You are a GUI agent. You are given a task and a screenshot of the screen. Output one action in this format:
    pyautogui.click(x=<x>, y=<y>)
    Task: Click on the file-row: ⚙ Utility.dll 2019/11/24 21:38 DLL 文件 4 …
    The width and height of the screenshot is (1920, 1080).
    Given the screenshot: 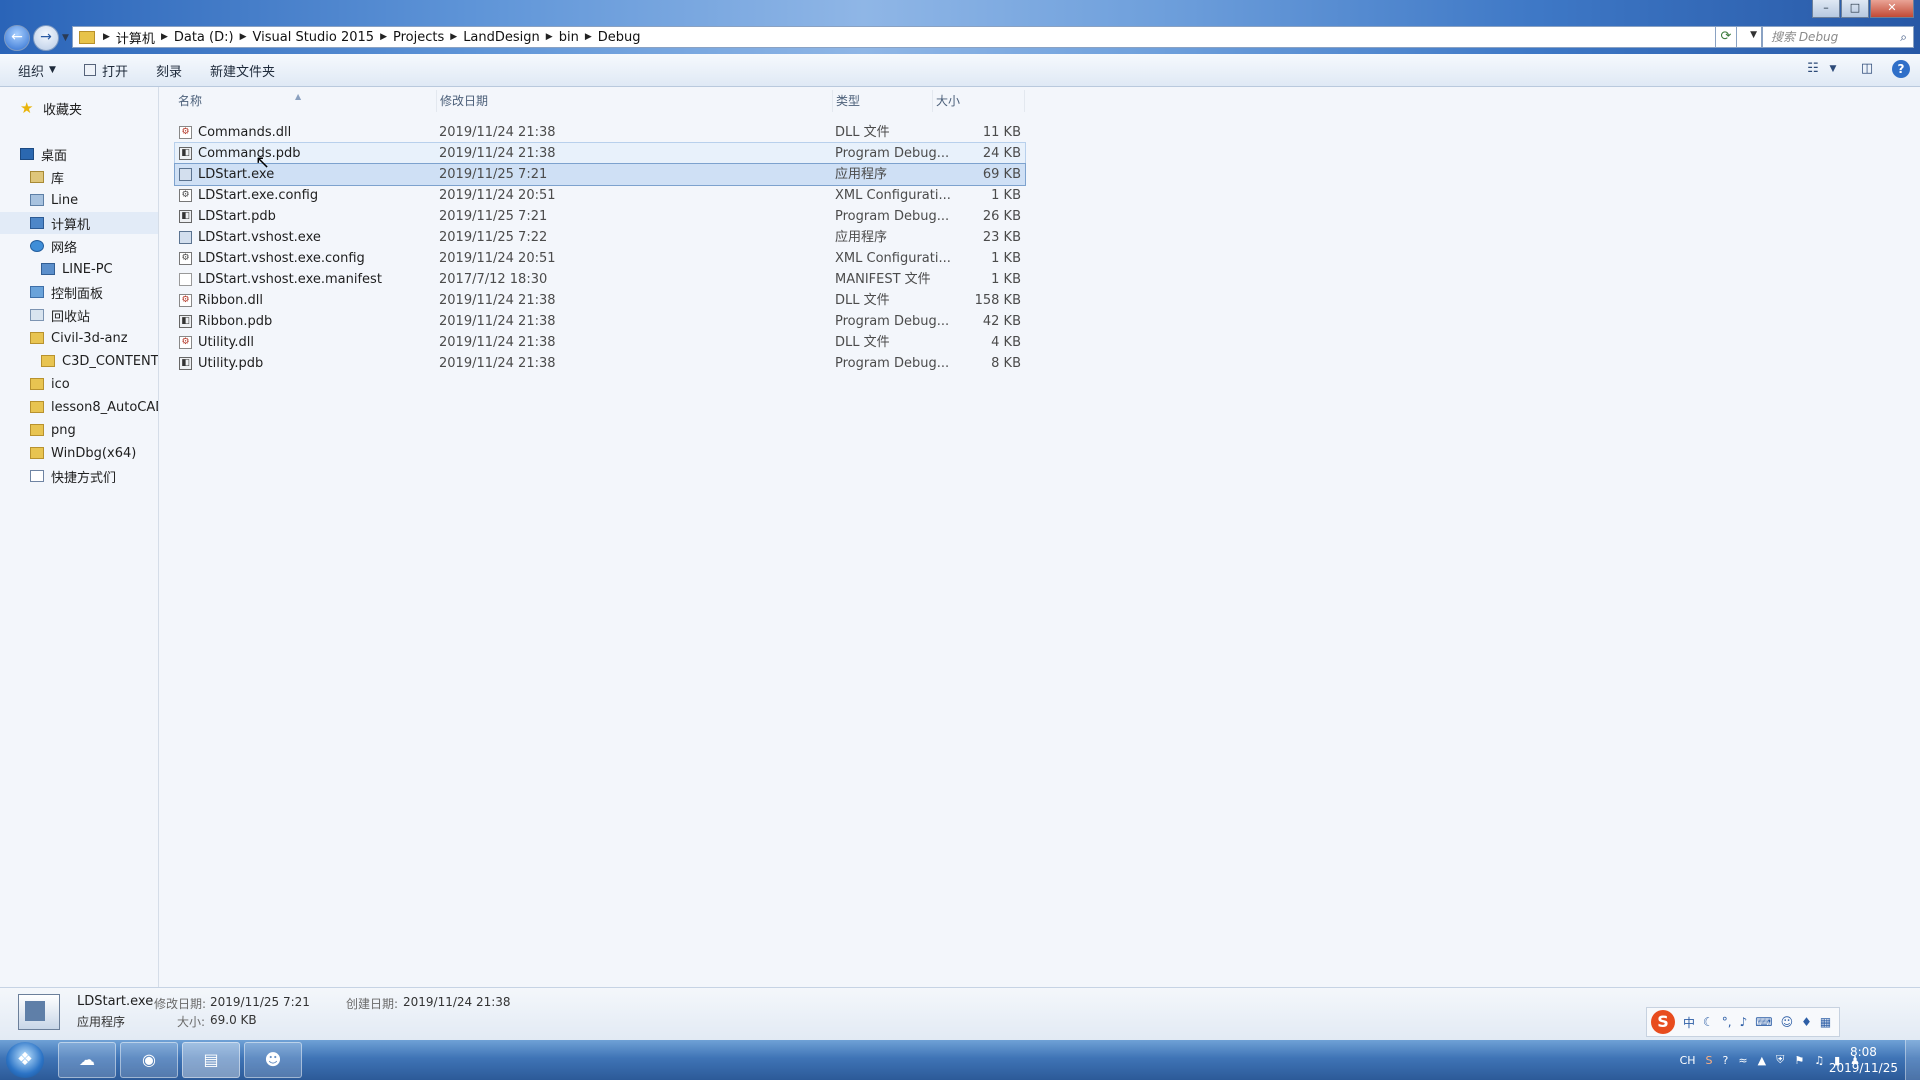 What is the action you would take?
    pyautogui.click(x=600, y=342)
    